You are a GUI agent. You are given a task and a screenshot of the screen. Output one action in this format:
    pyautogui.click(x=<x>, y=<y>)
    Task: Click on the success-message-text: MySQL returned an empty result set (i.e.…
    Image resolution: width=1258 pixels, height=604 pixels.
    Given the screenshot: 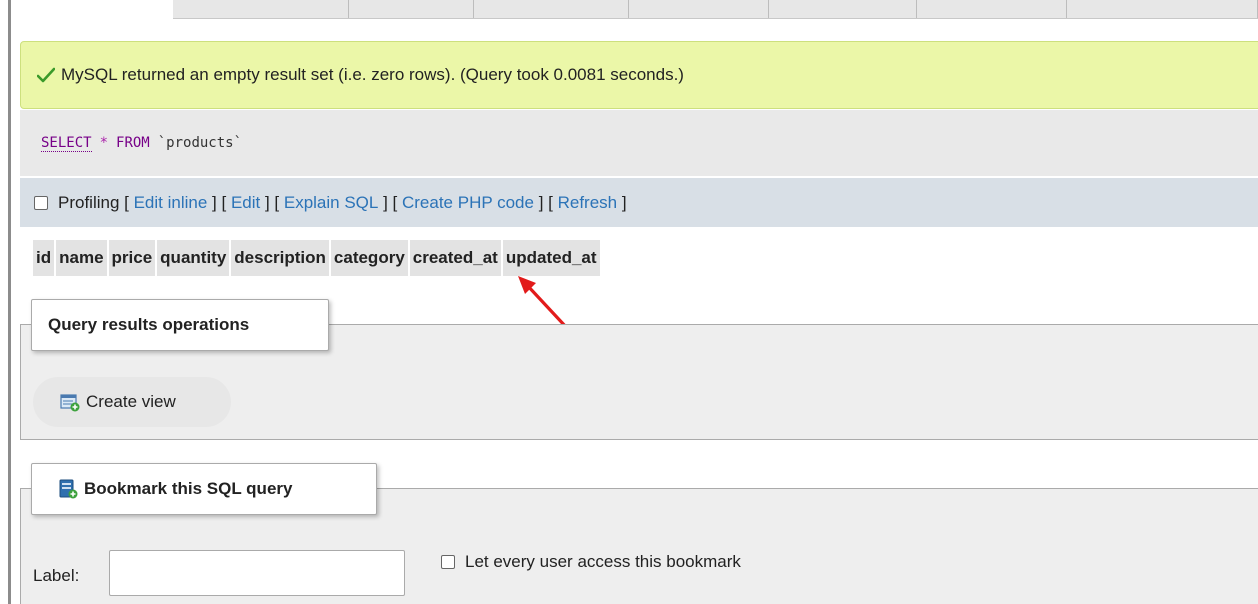 What is the action you would take?
    pyautogui.click(x=372, y=74)
    